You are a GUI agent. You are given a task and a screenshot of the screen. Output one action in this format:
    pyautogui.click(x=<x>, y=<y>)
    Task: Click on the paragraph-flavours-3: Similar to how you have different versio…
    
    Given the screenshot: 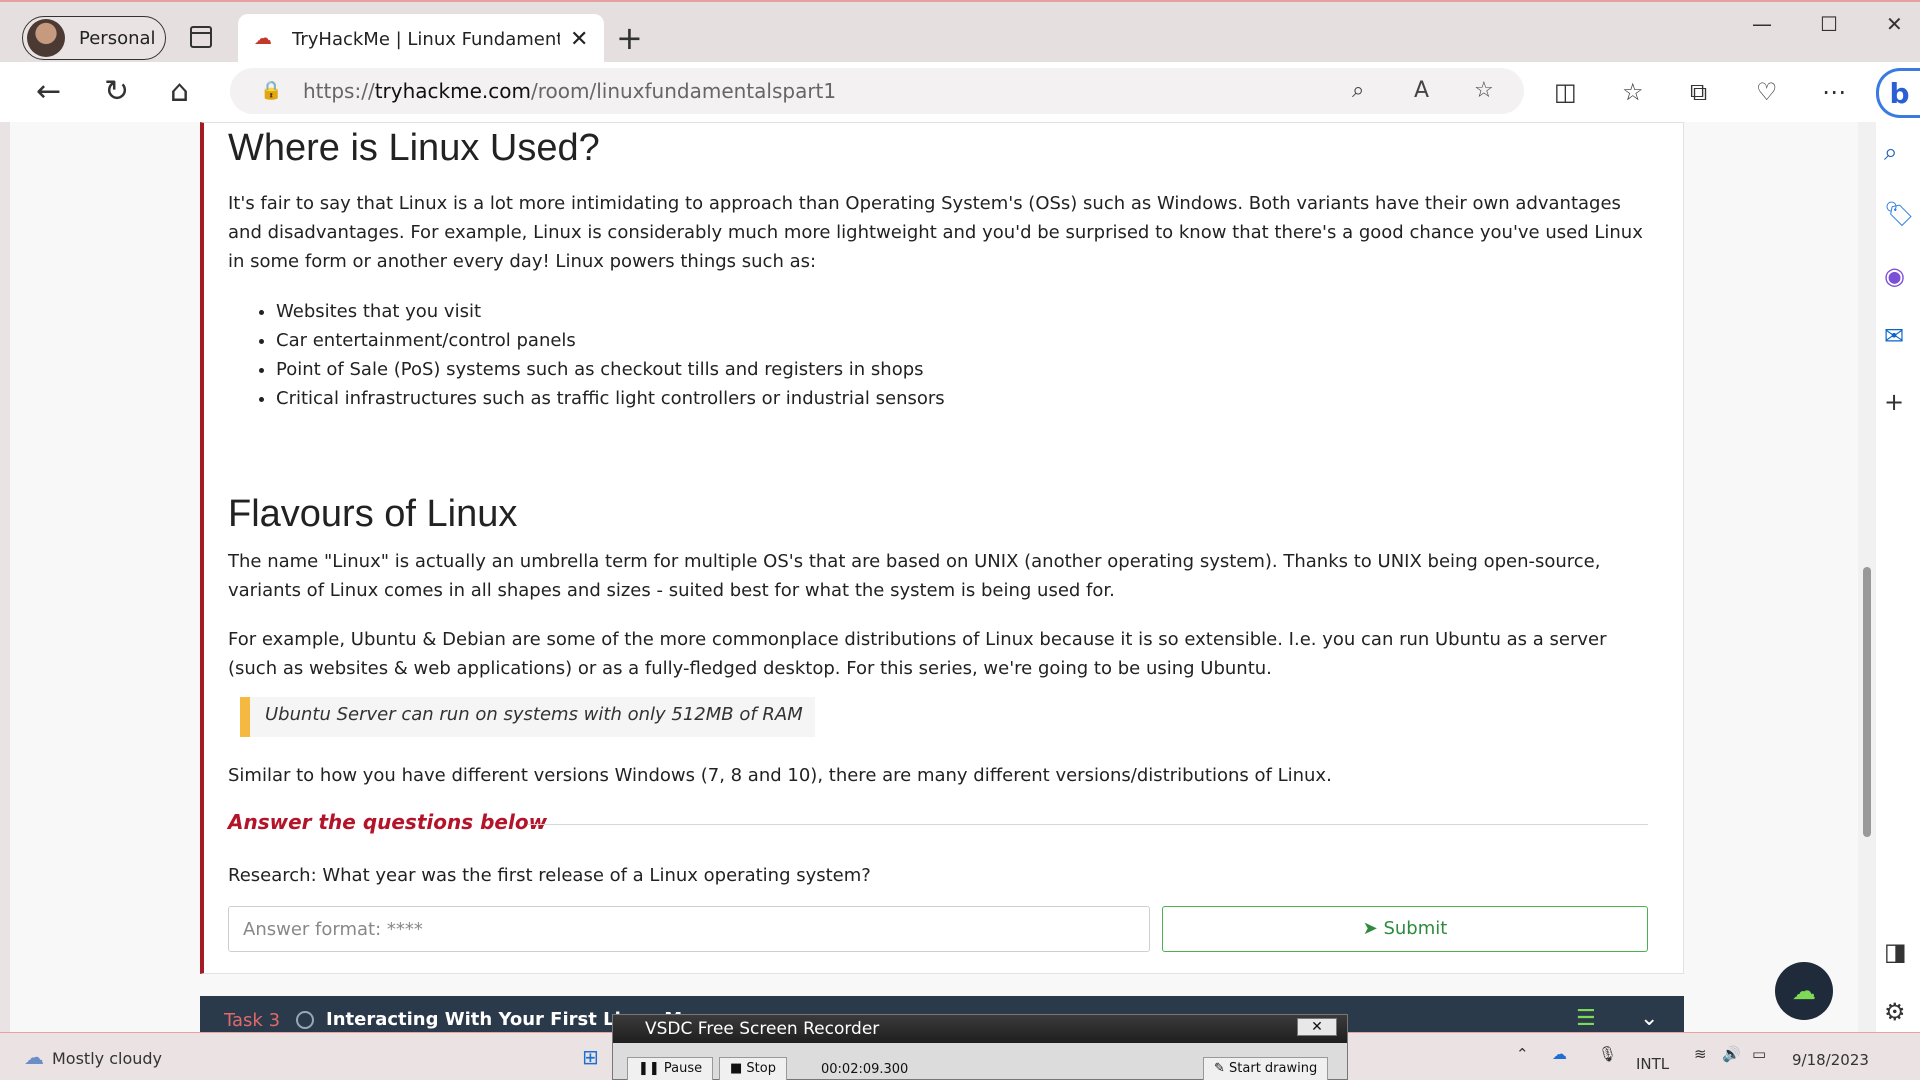 What is the action you would take?
    pyautogui.click(x=780, y=775)
    